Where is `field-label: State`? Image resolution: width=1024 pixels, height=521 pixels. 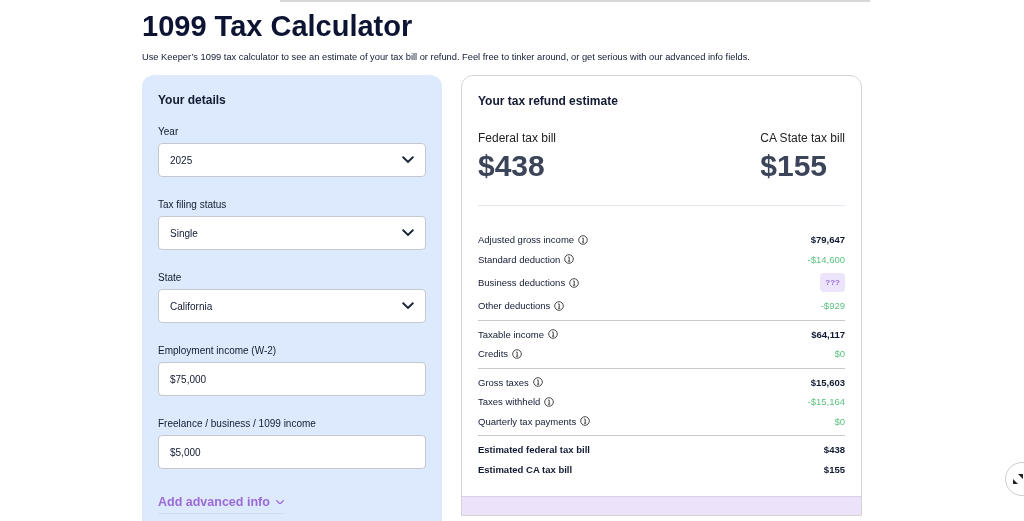
field-label: State is located at coordinates (170, 277).